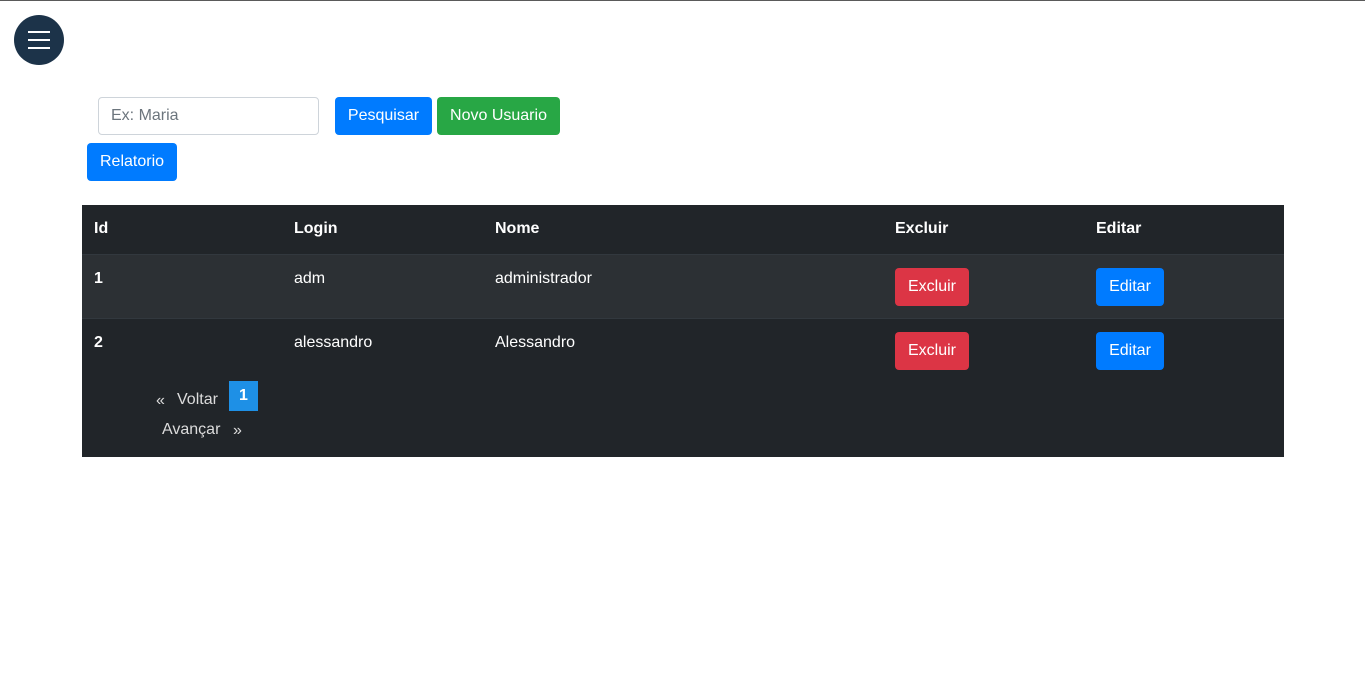  Describe the element at coordinates (682, 0) in the screenshot. I see `top-border` at that location.